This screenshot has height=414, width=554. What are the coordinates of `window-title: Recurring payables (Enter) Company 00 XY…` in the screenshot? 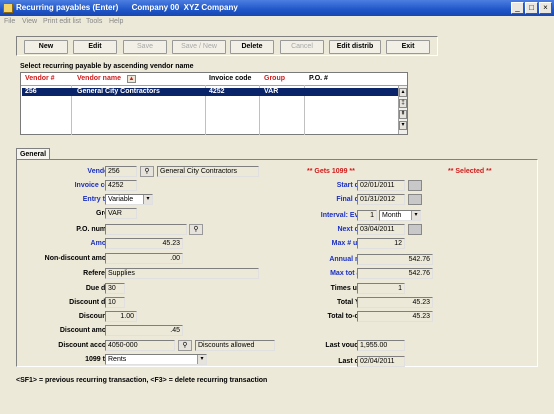 It's located at (127, 7).